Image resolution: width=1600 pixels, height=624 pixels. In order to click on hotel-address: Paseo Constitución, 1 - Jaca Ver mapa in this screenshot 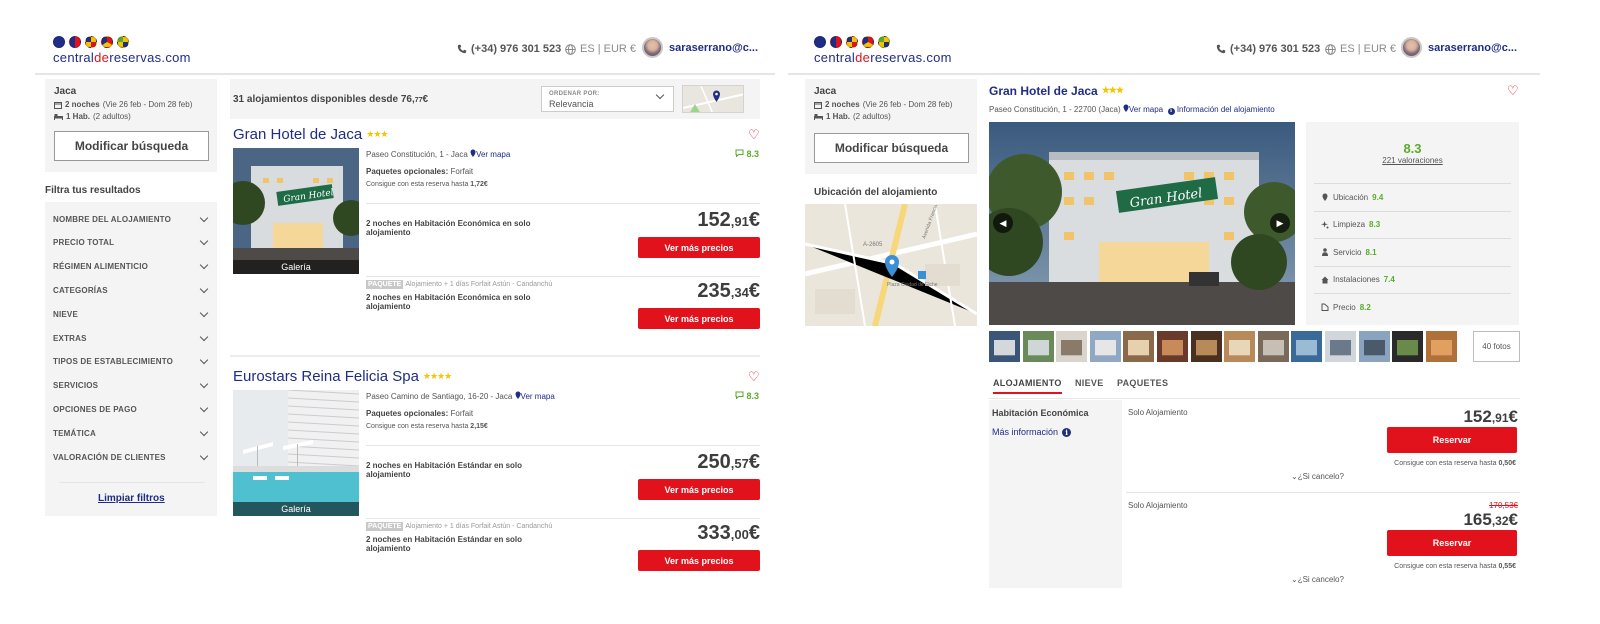, I will do `click(438, 154)`.